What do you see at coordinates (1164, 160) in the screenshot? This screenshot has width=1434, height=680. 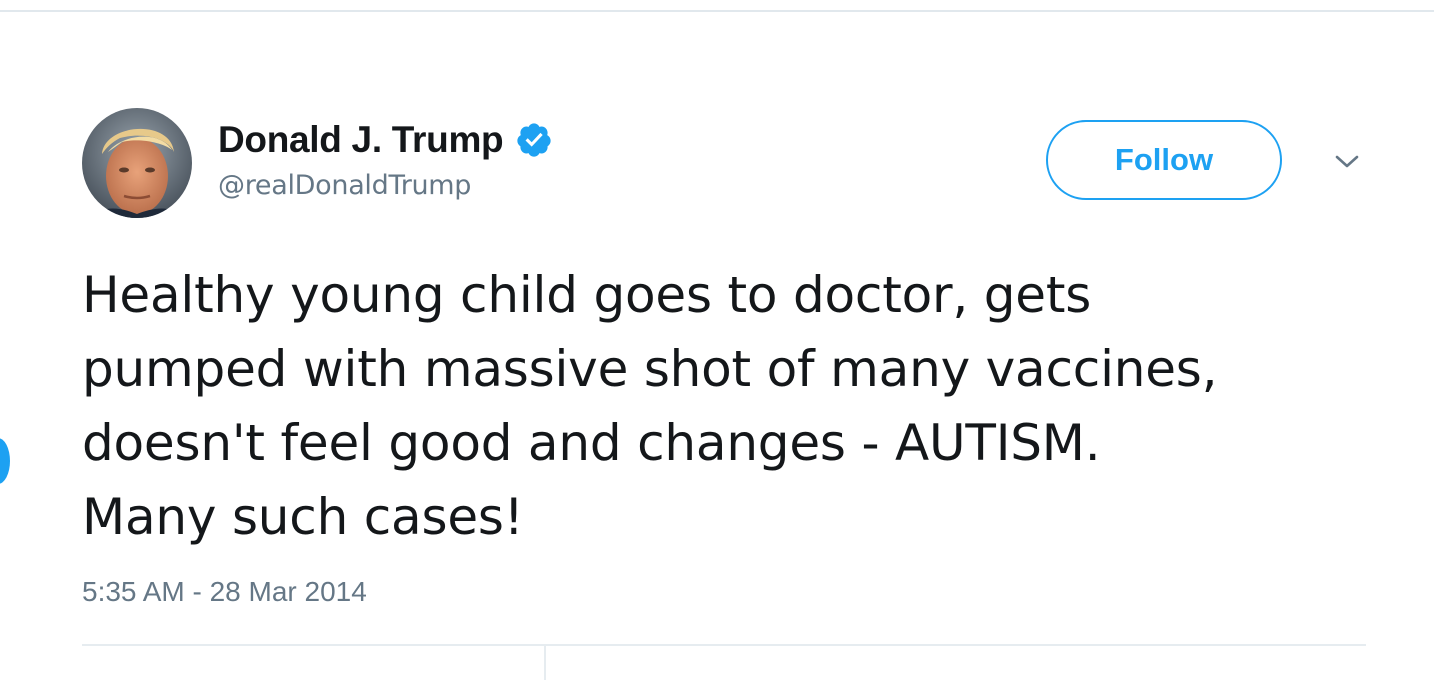 I see `follow-button: Follow` at bounding box center [1164, 160].